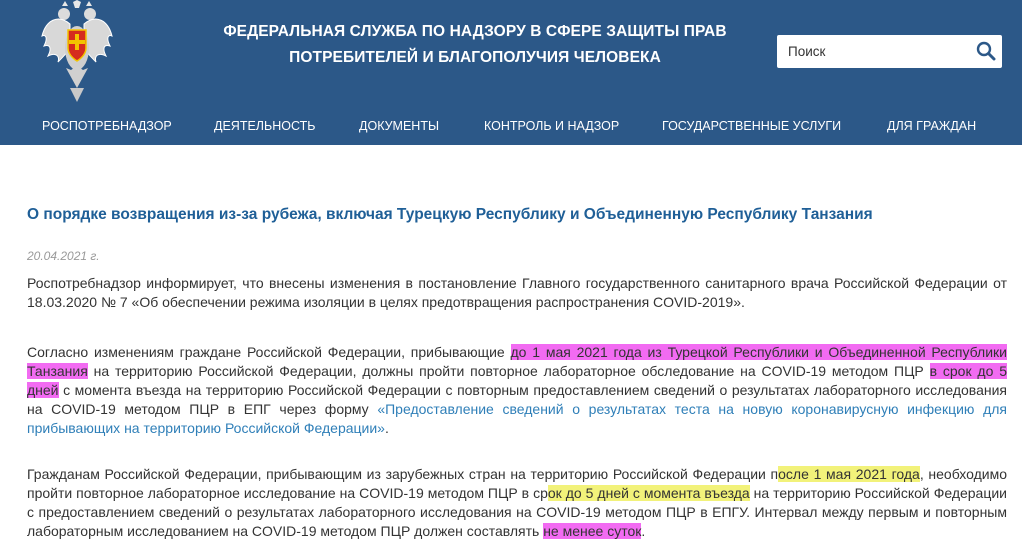 The image size is (1022, 541). What do you see at coordinates (264, 126) in the screenshot?
I see `nav-item-activity: ДЕЯТЕЛЬНОСТЬ` at bounding box center [264, 126].